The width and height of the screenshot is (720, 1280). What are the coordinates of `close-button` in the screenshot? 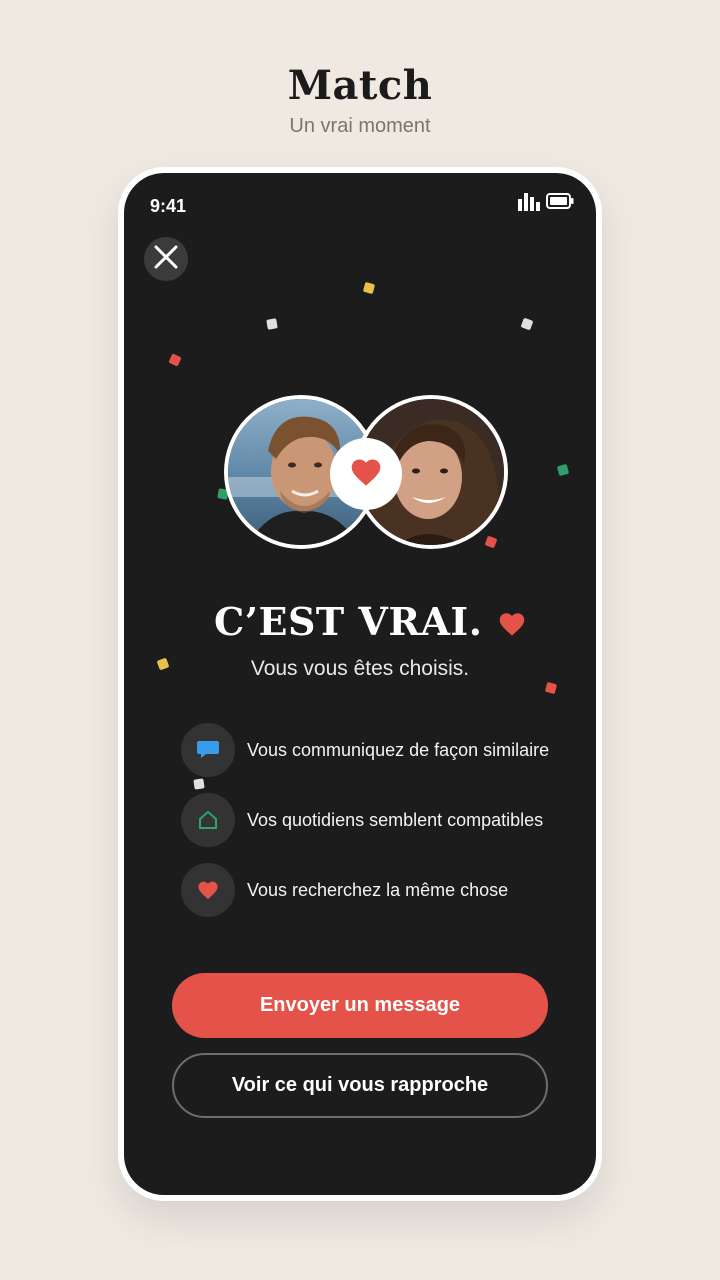 It's located at (166, 259).